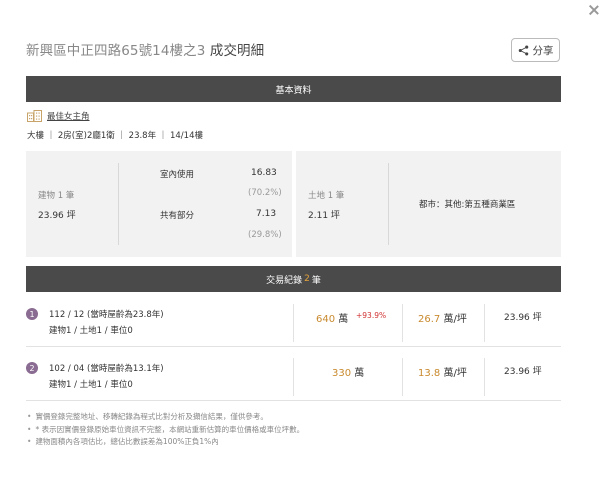  What do you see at coordinates (32, 314) in the screenshot?
I see `row-index-badge: 1` at bounding box center [32, 314].